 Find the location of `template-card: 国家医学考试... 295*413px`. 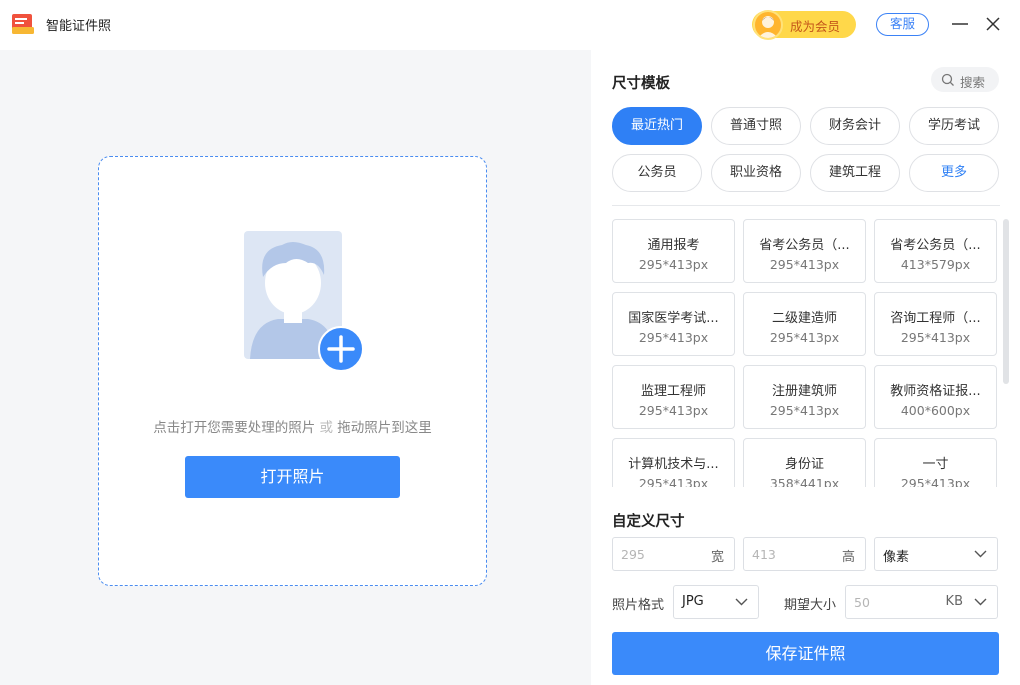

template-card: 国家医学考试... 295*413px is located at coordinates (673, 324).